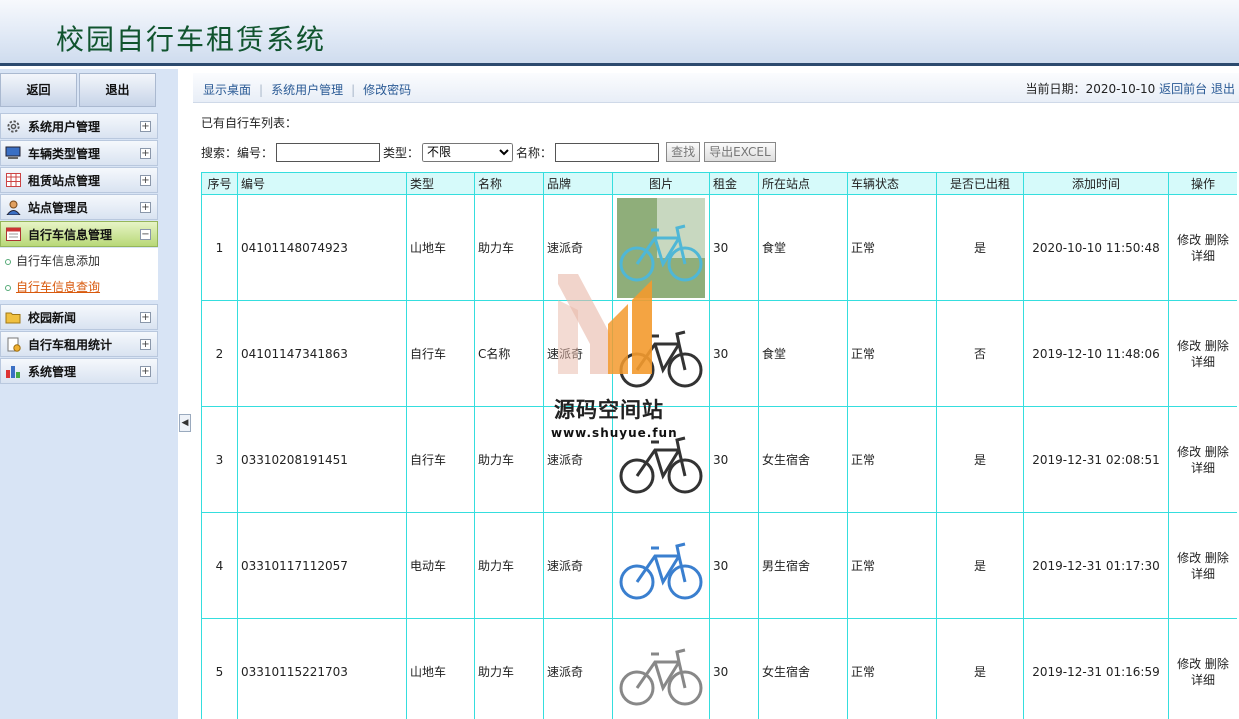  I want to click on watermark-logo, so click(605, 324).